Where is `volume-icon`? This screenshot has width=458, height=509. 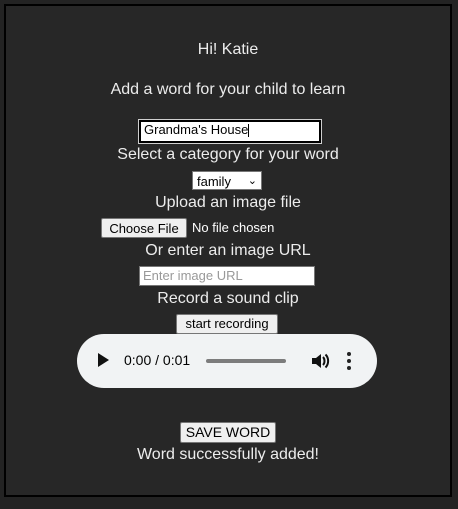
volume-icon is located at coordinates (320, 361).